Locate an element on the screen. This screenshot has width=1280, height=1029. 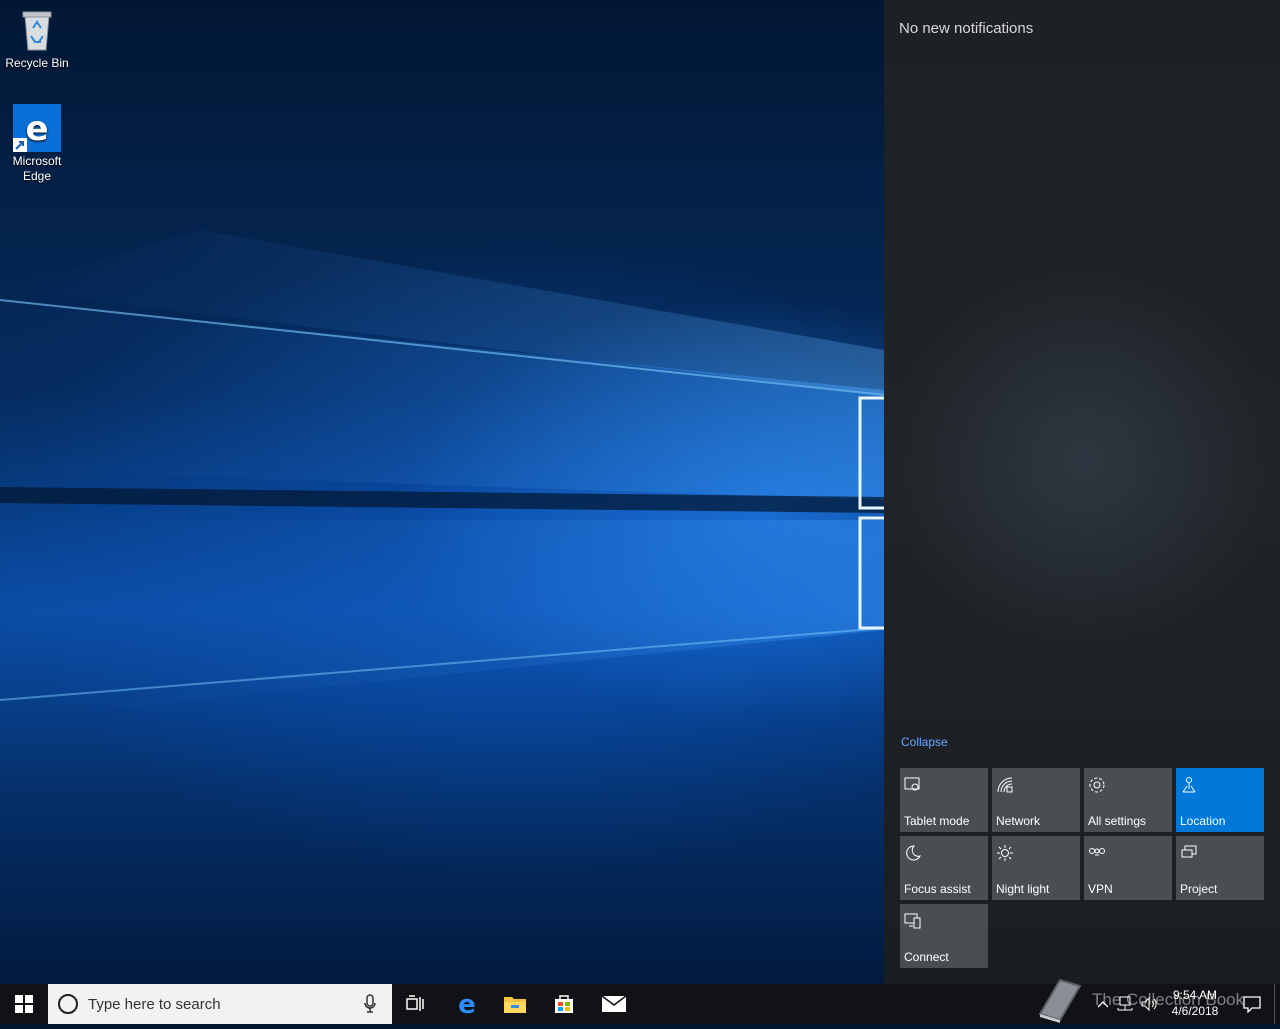
recycle-bin-icon is located at coordinates (37, 30).